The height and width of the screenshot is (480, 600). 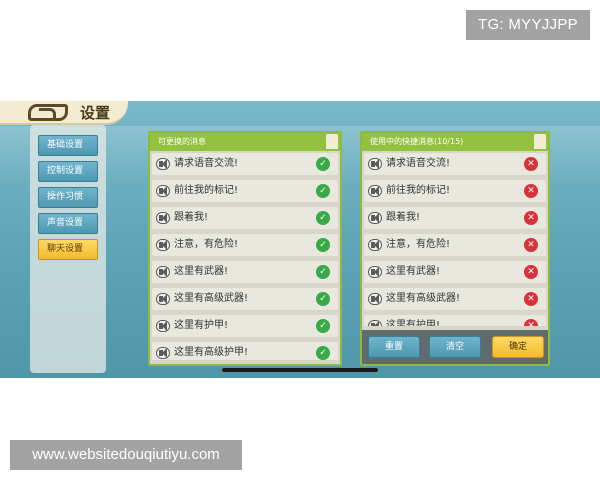 What do you see at coordinates (245, 142) in the screenshot?
I see `available-messages-title: 可更换的消息` at bounding box center [245, 142].